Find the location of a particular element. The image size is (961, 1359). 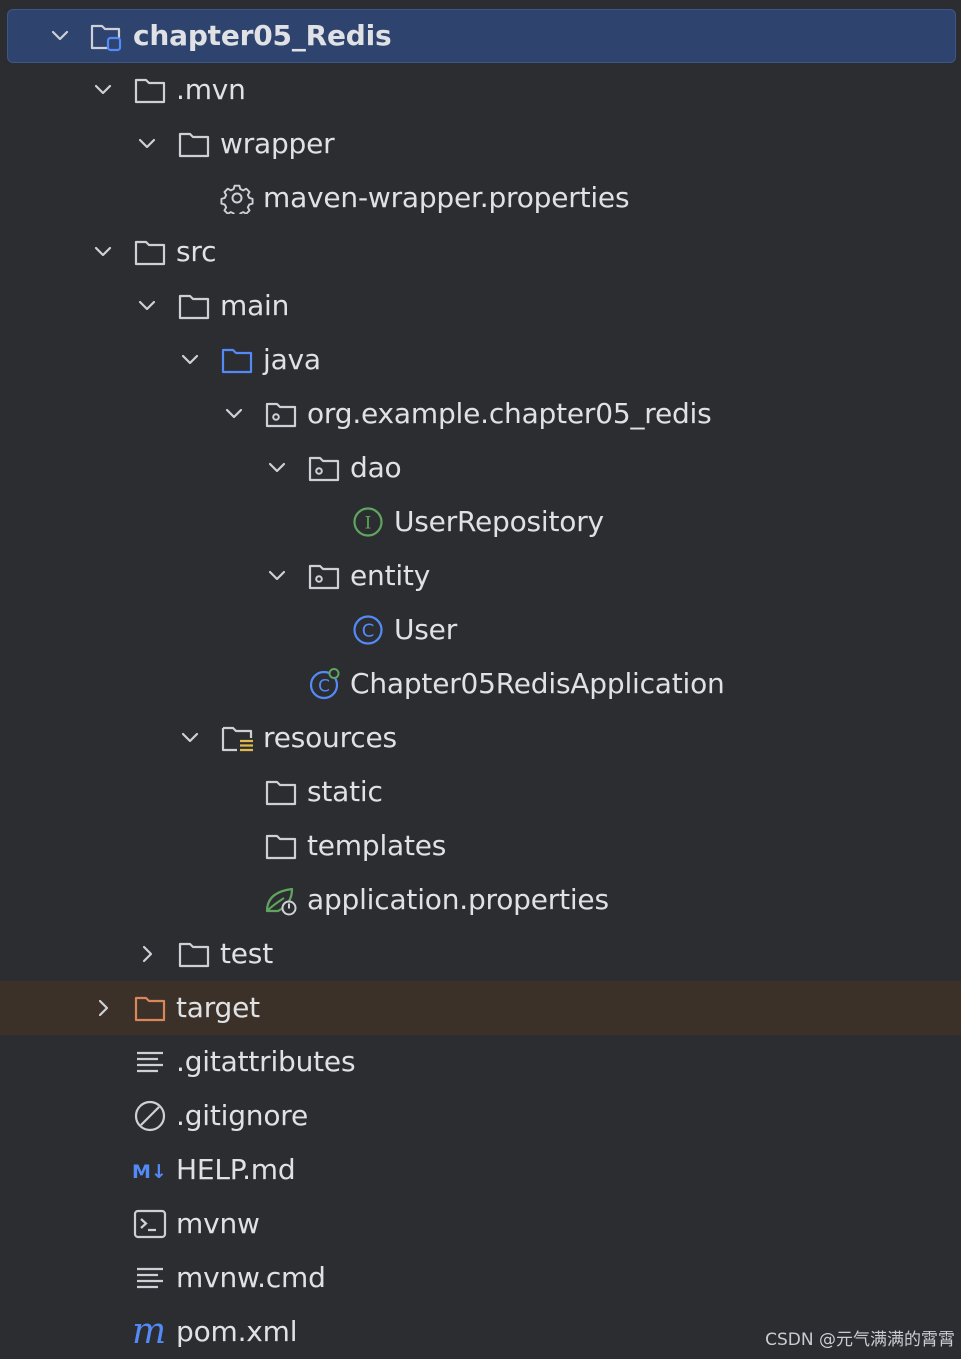

tree-label-maven-wrapper-properties: maven-wrapper.properties is located at coordinates (446, 197).